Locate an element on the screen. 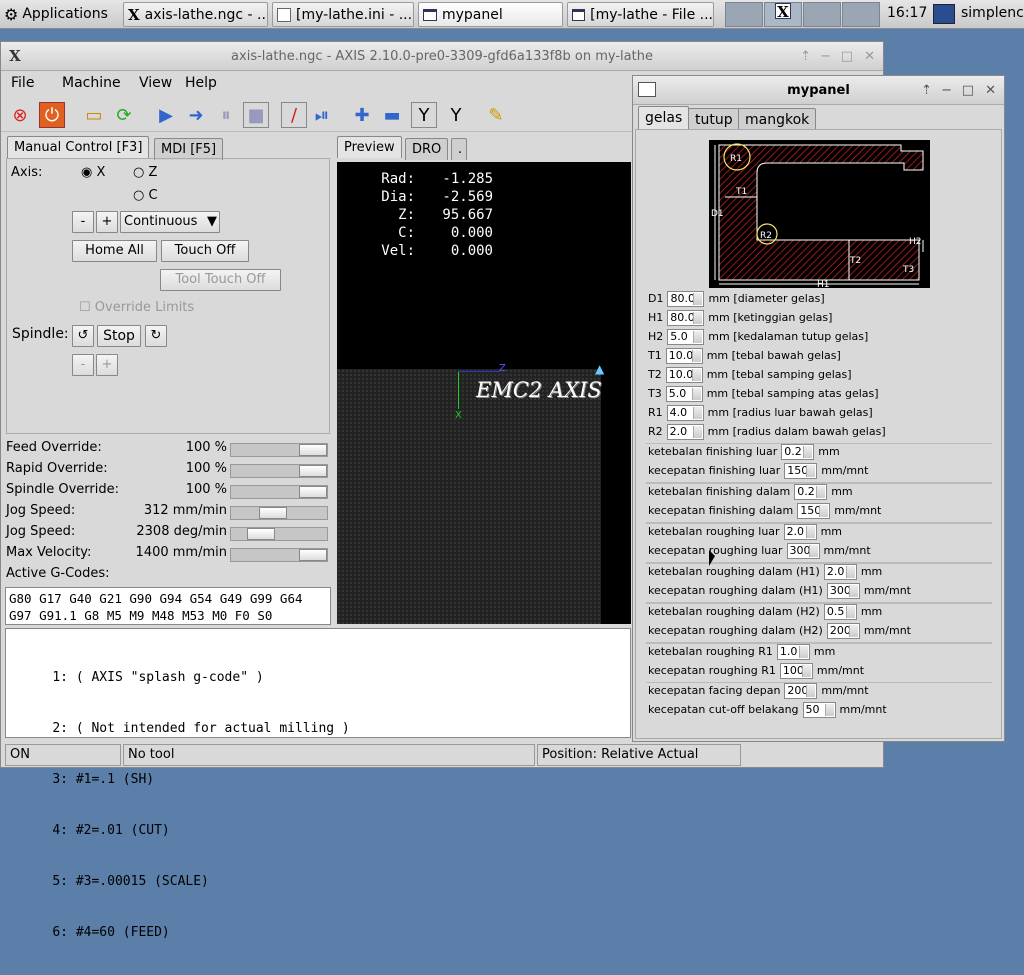  user-menu-icon is located at coordinates (944, 14).